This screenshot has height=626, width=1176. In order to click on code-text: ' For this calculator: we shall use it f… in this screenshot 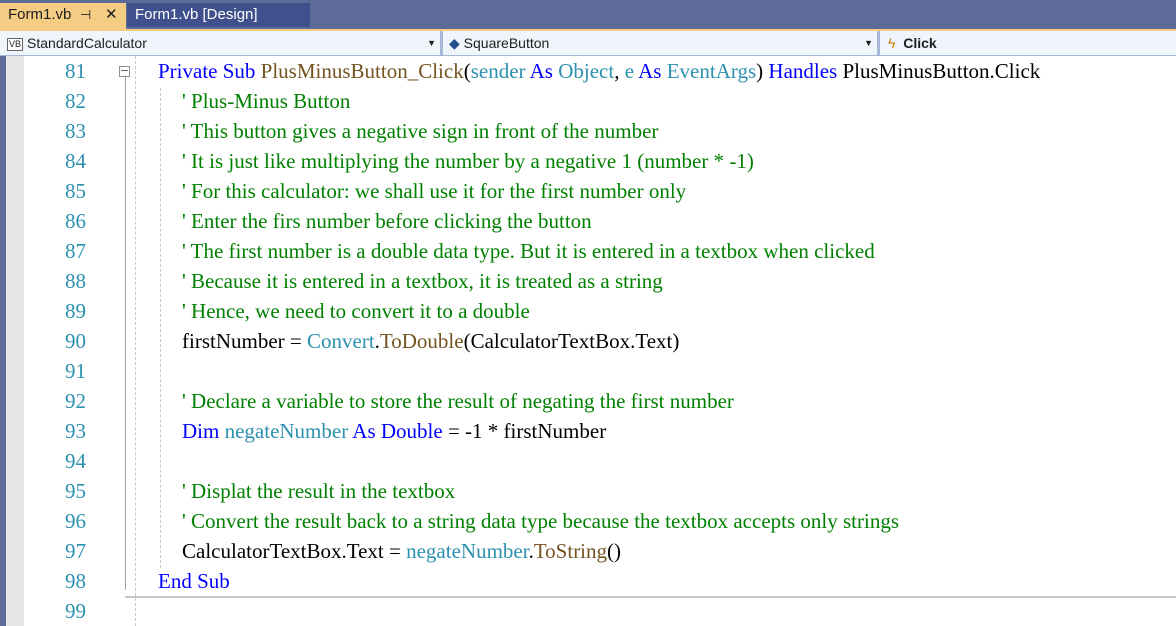, I will do `click(434, 191)`.